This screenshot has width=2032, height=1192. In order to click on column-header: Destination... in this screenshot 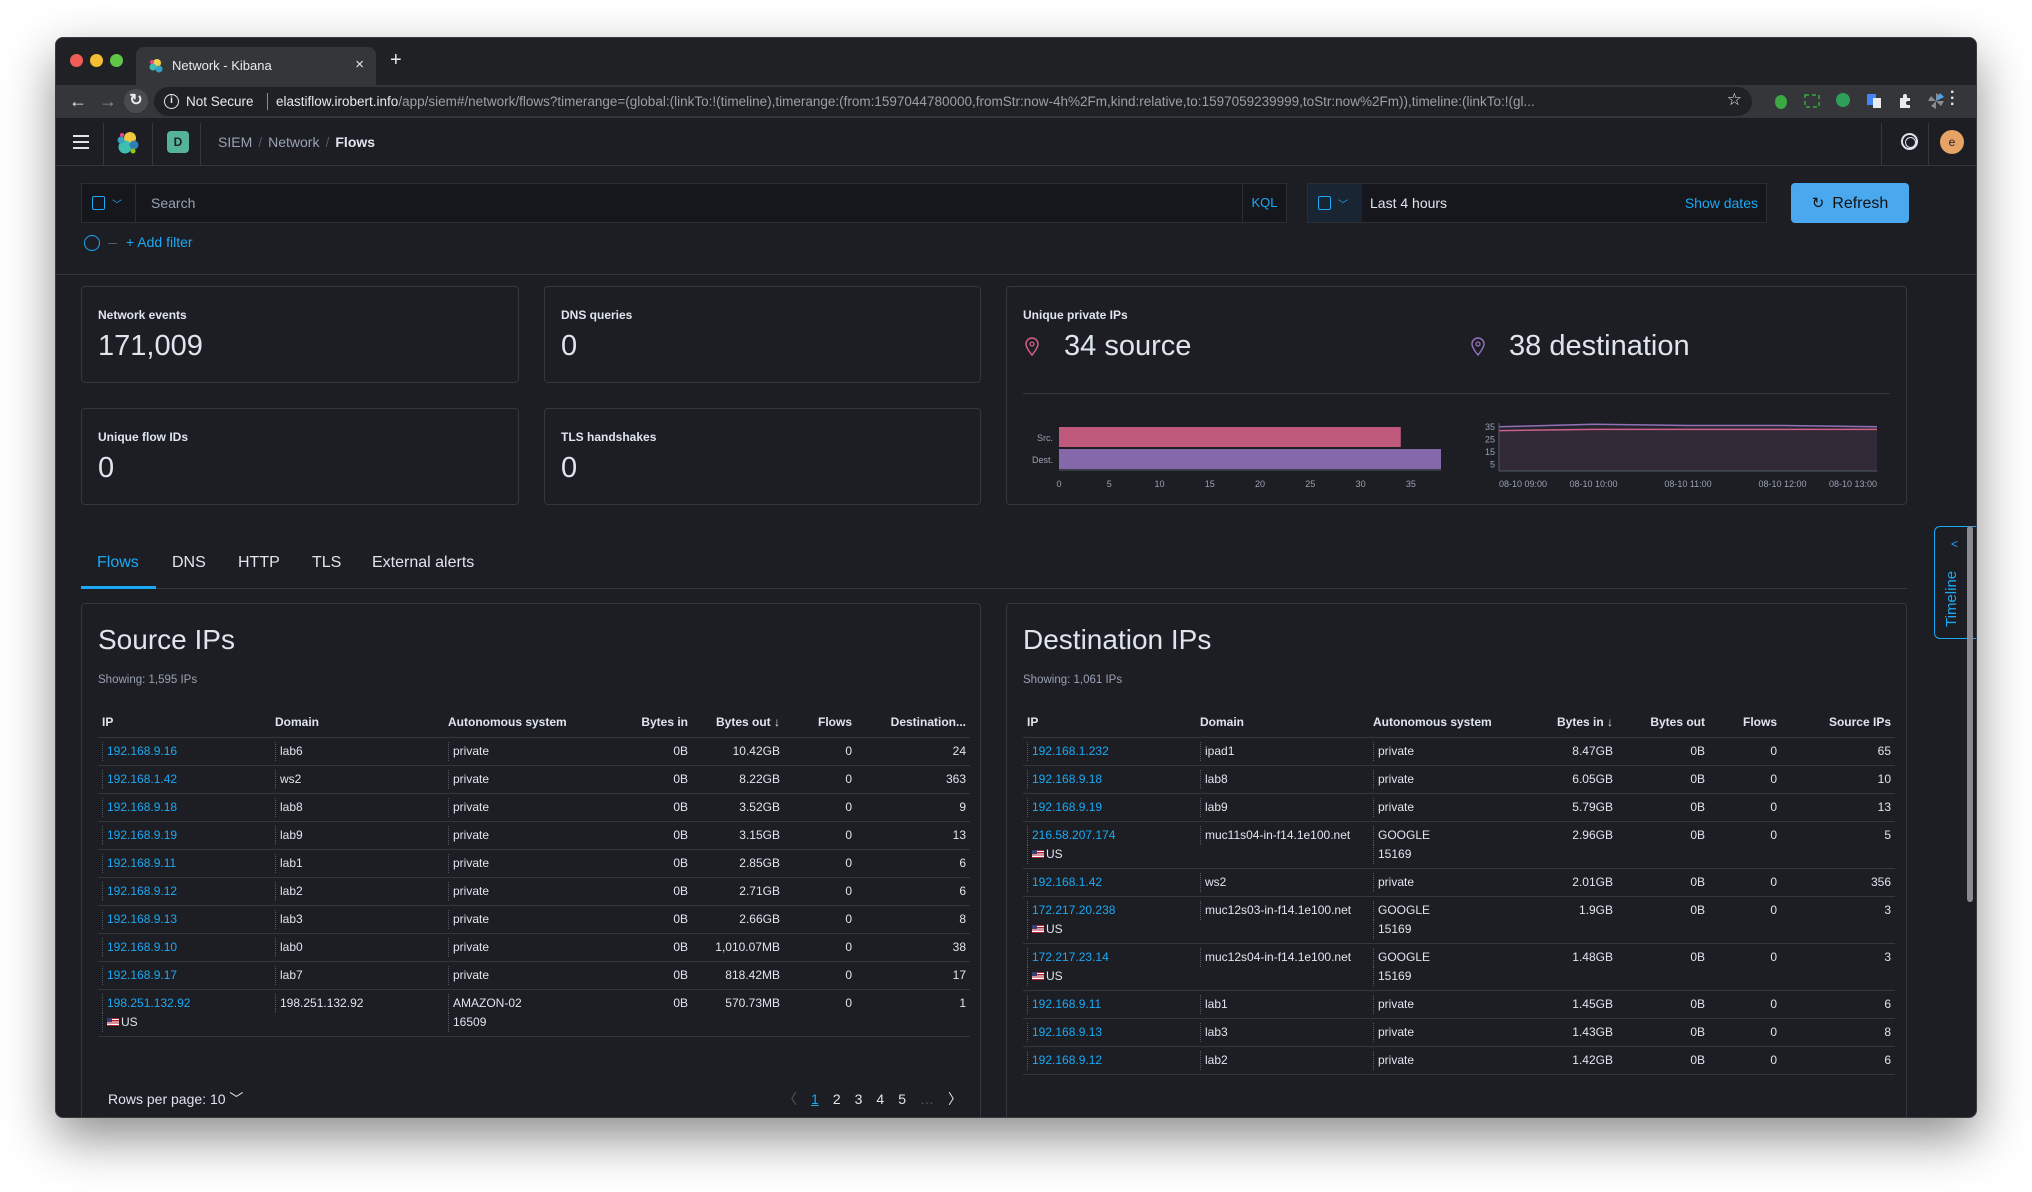, I will do `click(913, 723)`.